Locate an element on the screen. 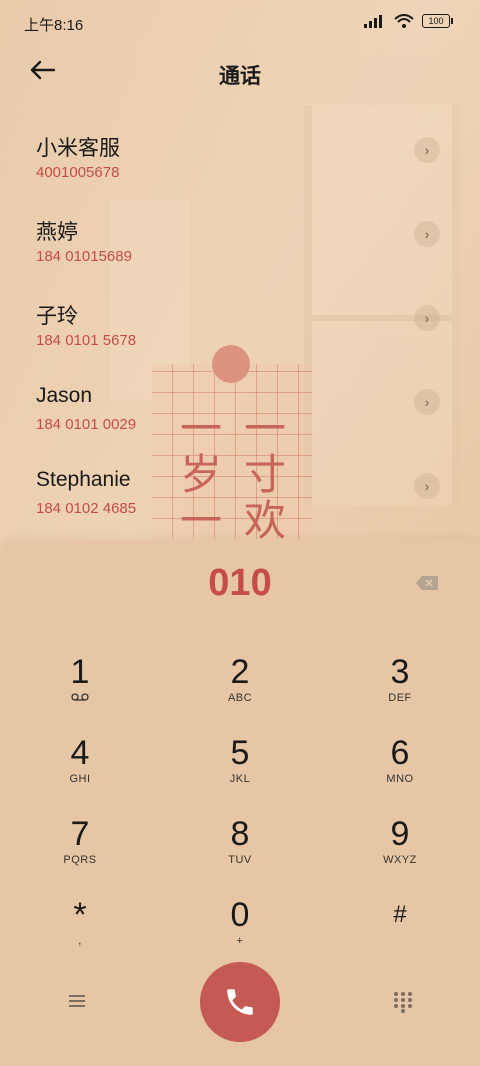  backspace-icon is located at coordinates (427, 583).